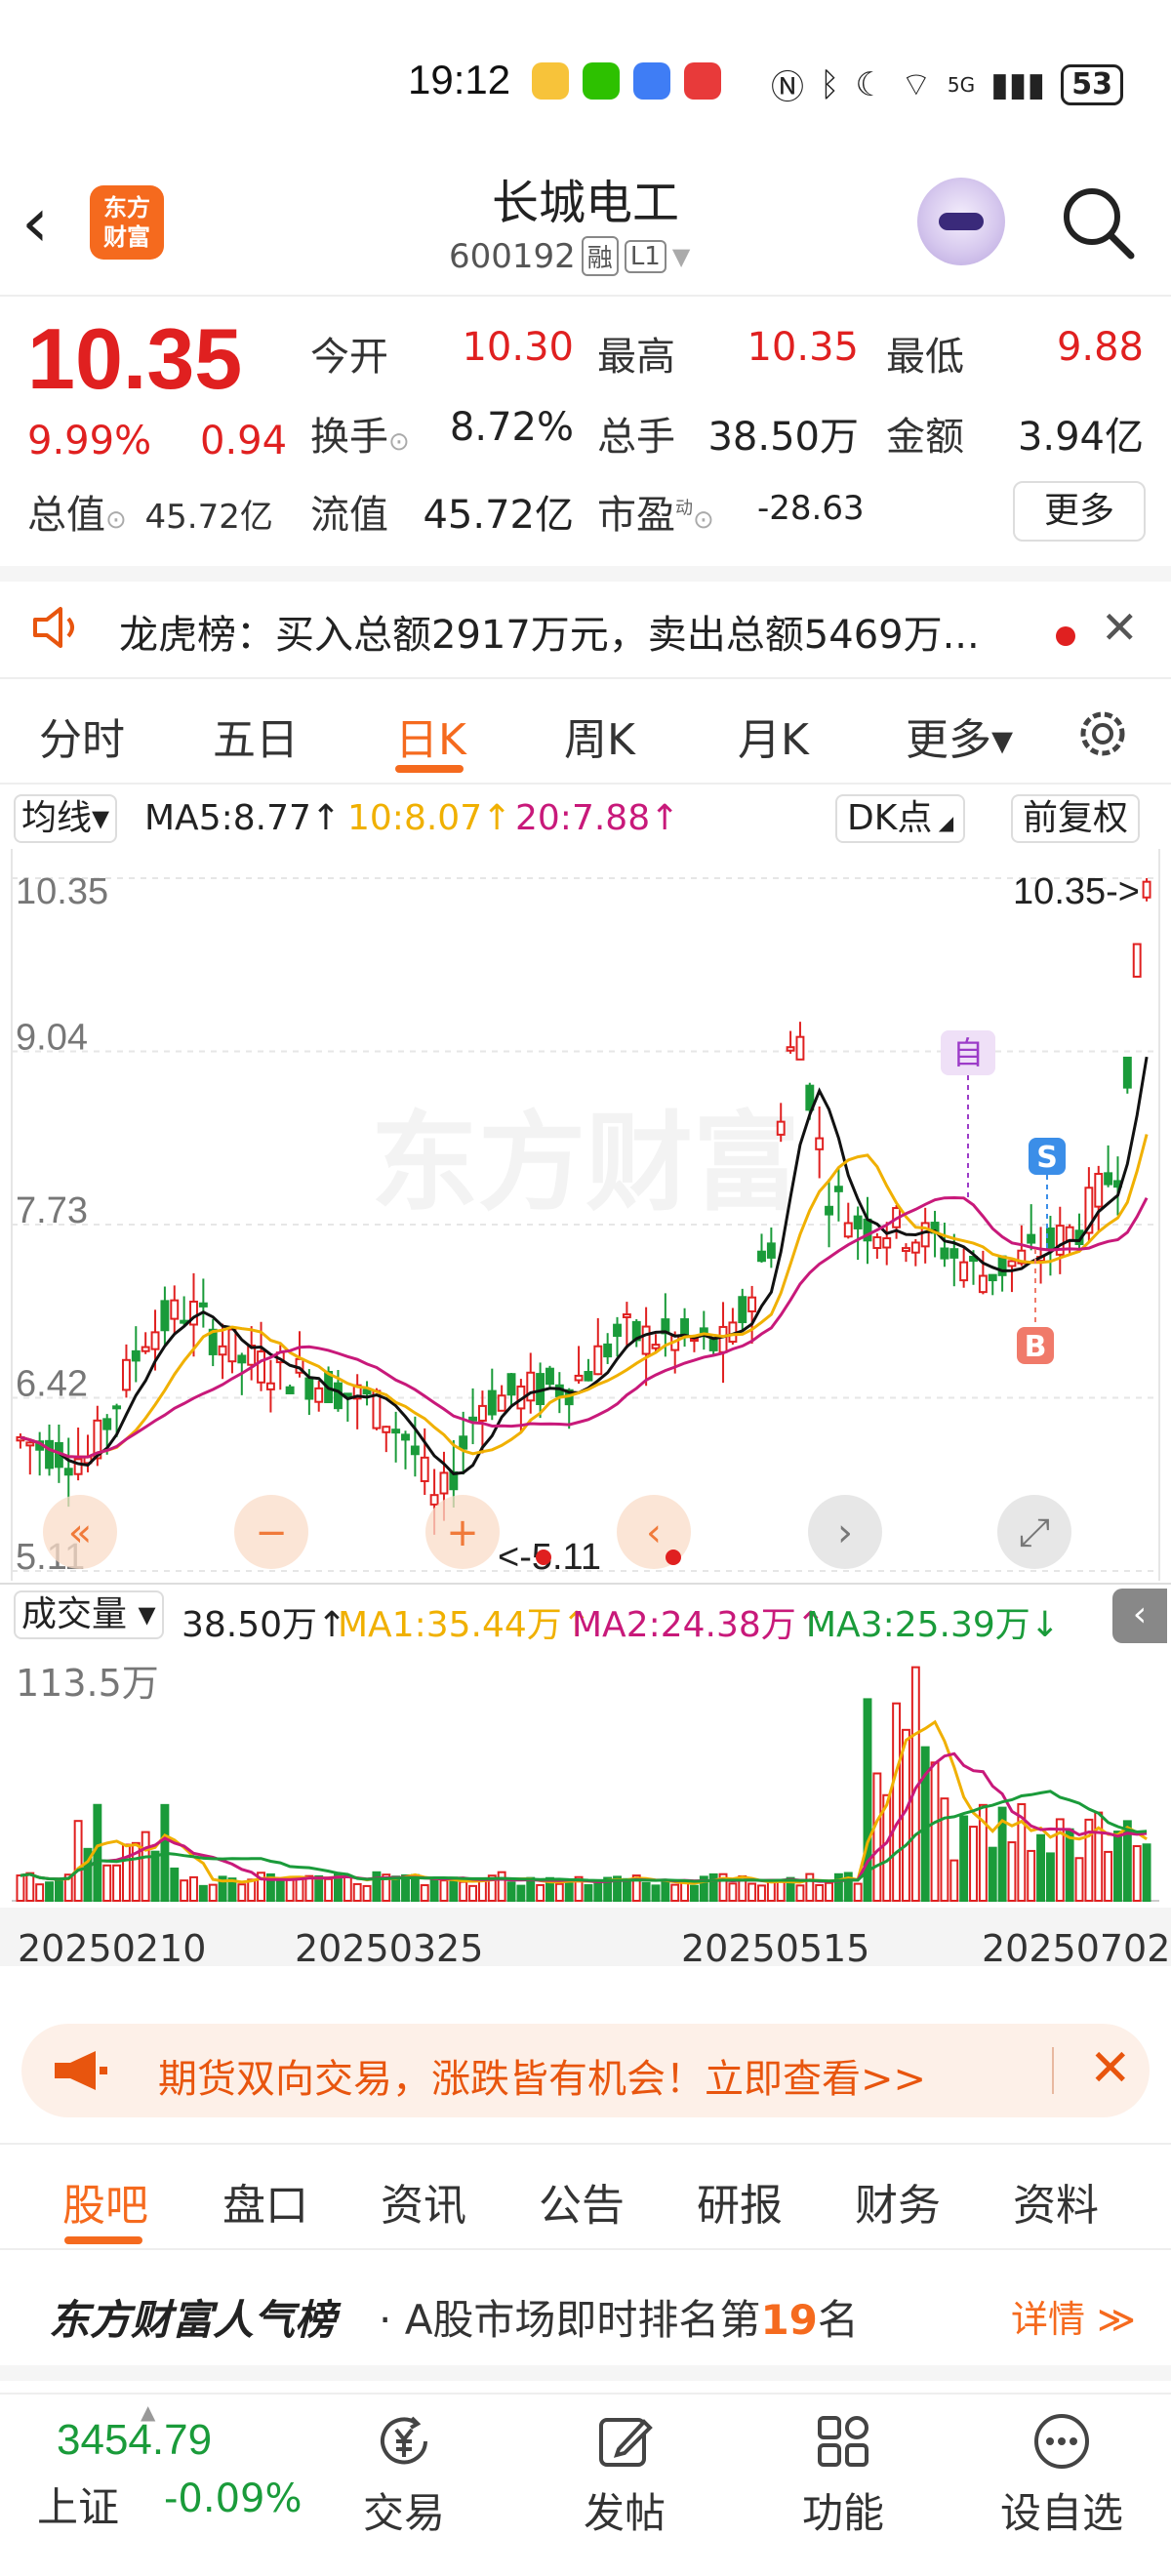  Describe the element at coordinates (585, 2070) in the screenshot. I see `futures-ad-banner: 期货双向交易，涨跌皆有机会！立即查看>> ✕` at that location.